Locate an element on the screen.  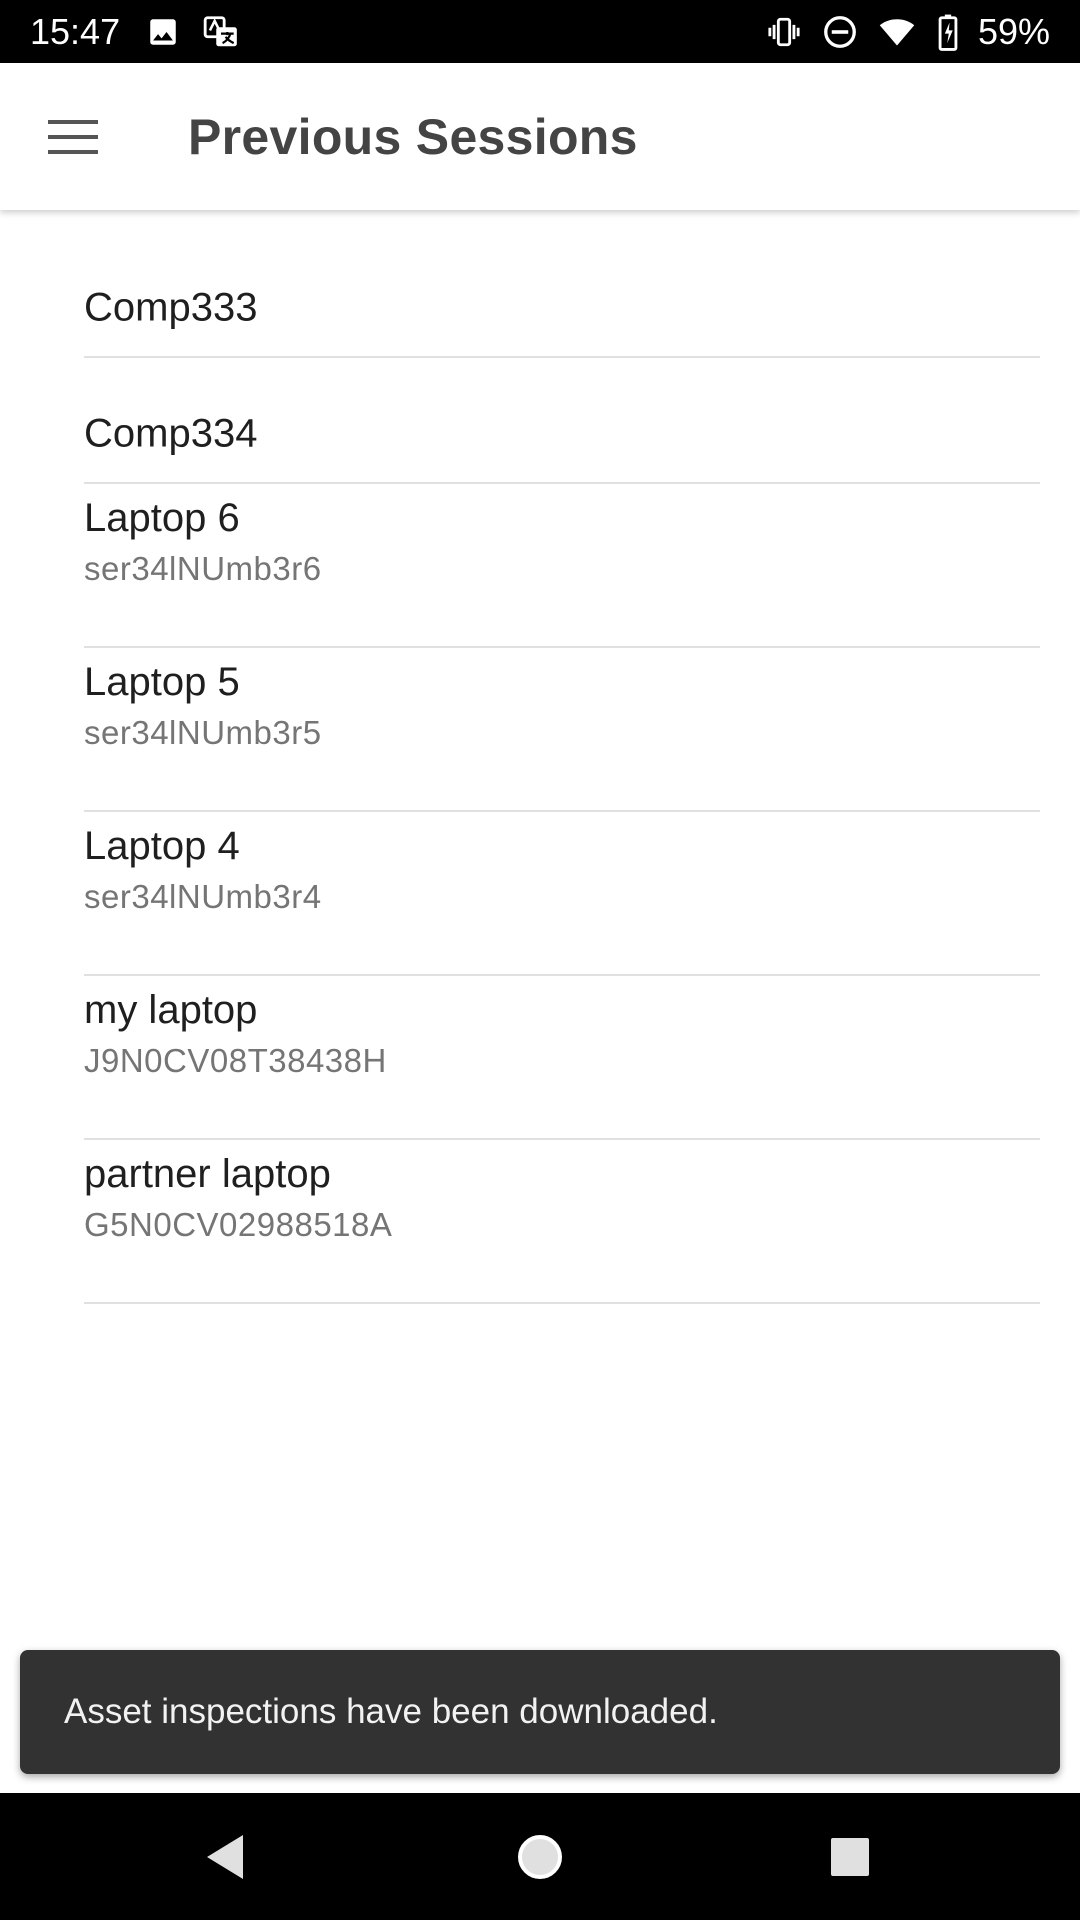
session-item: Laptop 4 ser34lNUmb3r4 is located at coordinates (562, 894).